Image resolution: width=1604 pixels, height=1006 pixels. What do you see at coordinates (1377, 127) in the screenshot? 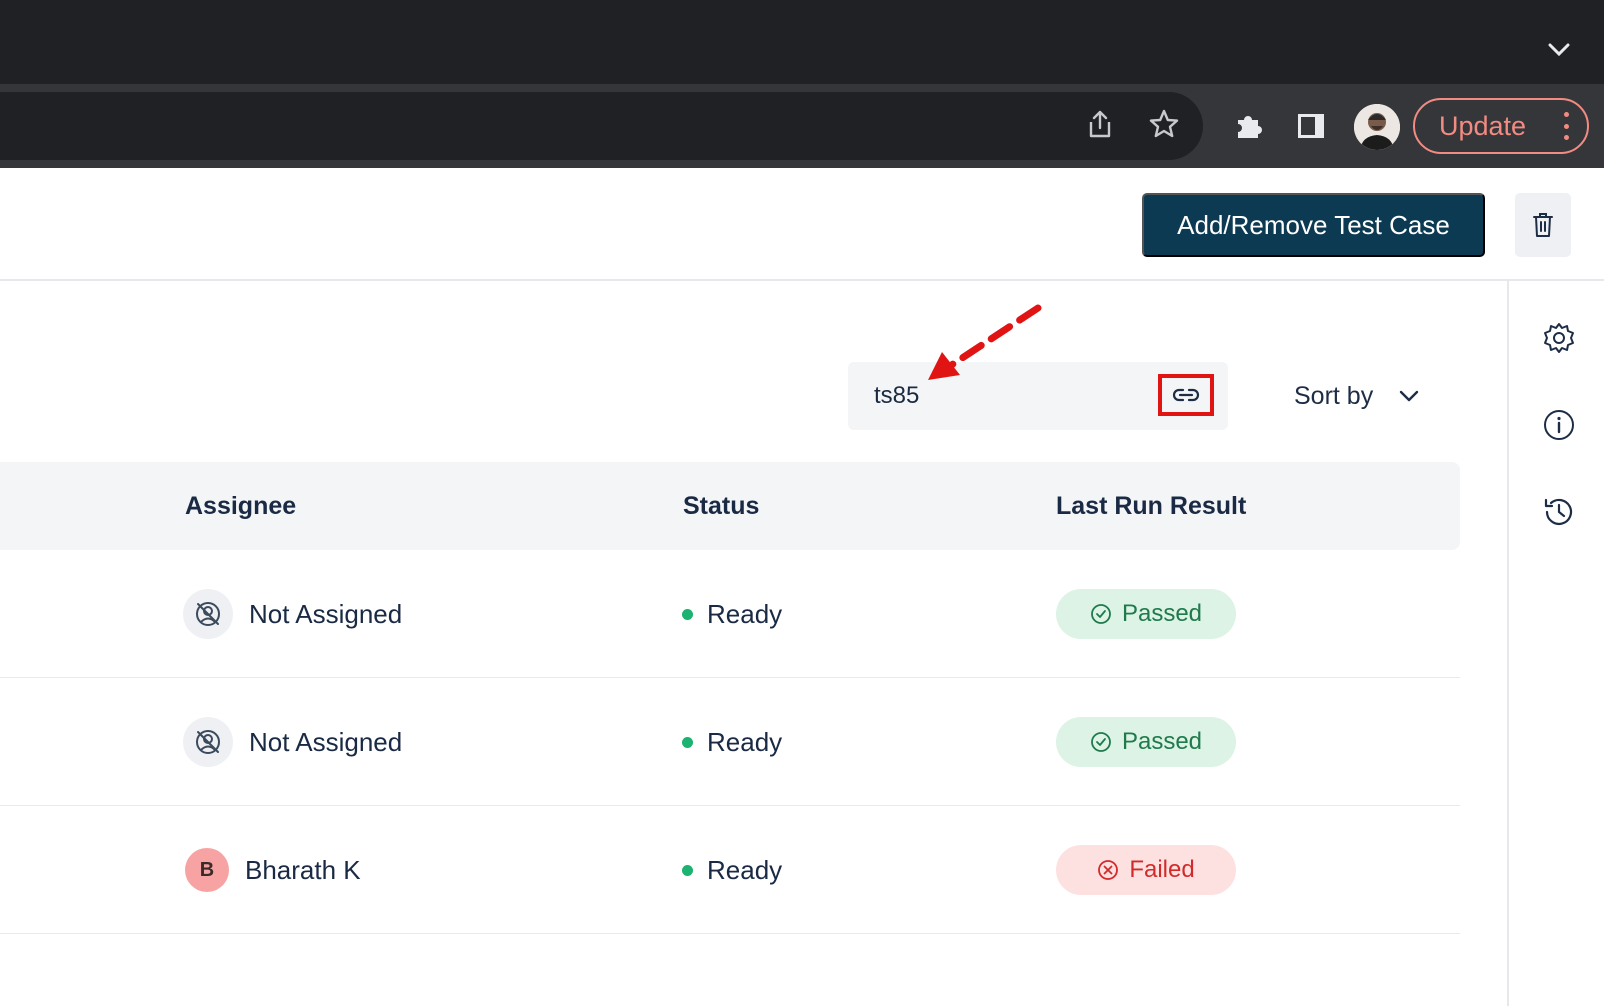
I see `profile-avatar` at bounding box center [1377, 127].